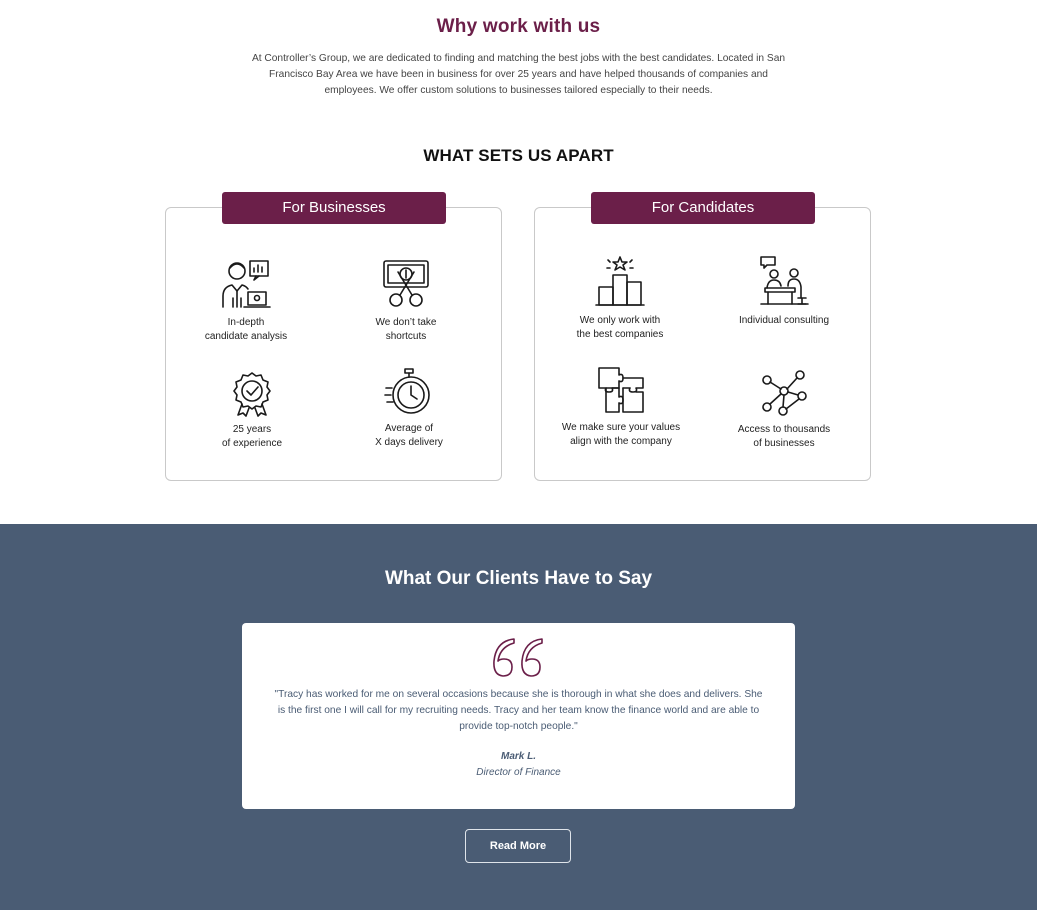 The image size is (1037, 910). Describe the element at coordinates (334, 208) in the screenshot. I see `businesses-heading: For Businesses` at that location.